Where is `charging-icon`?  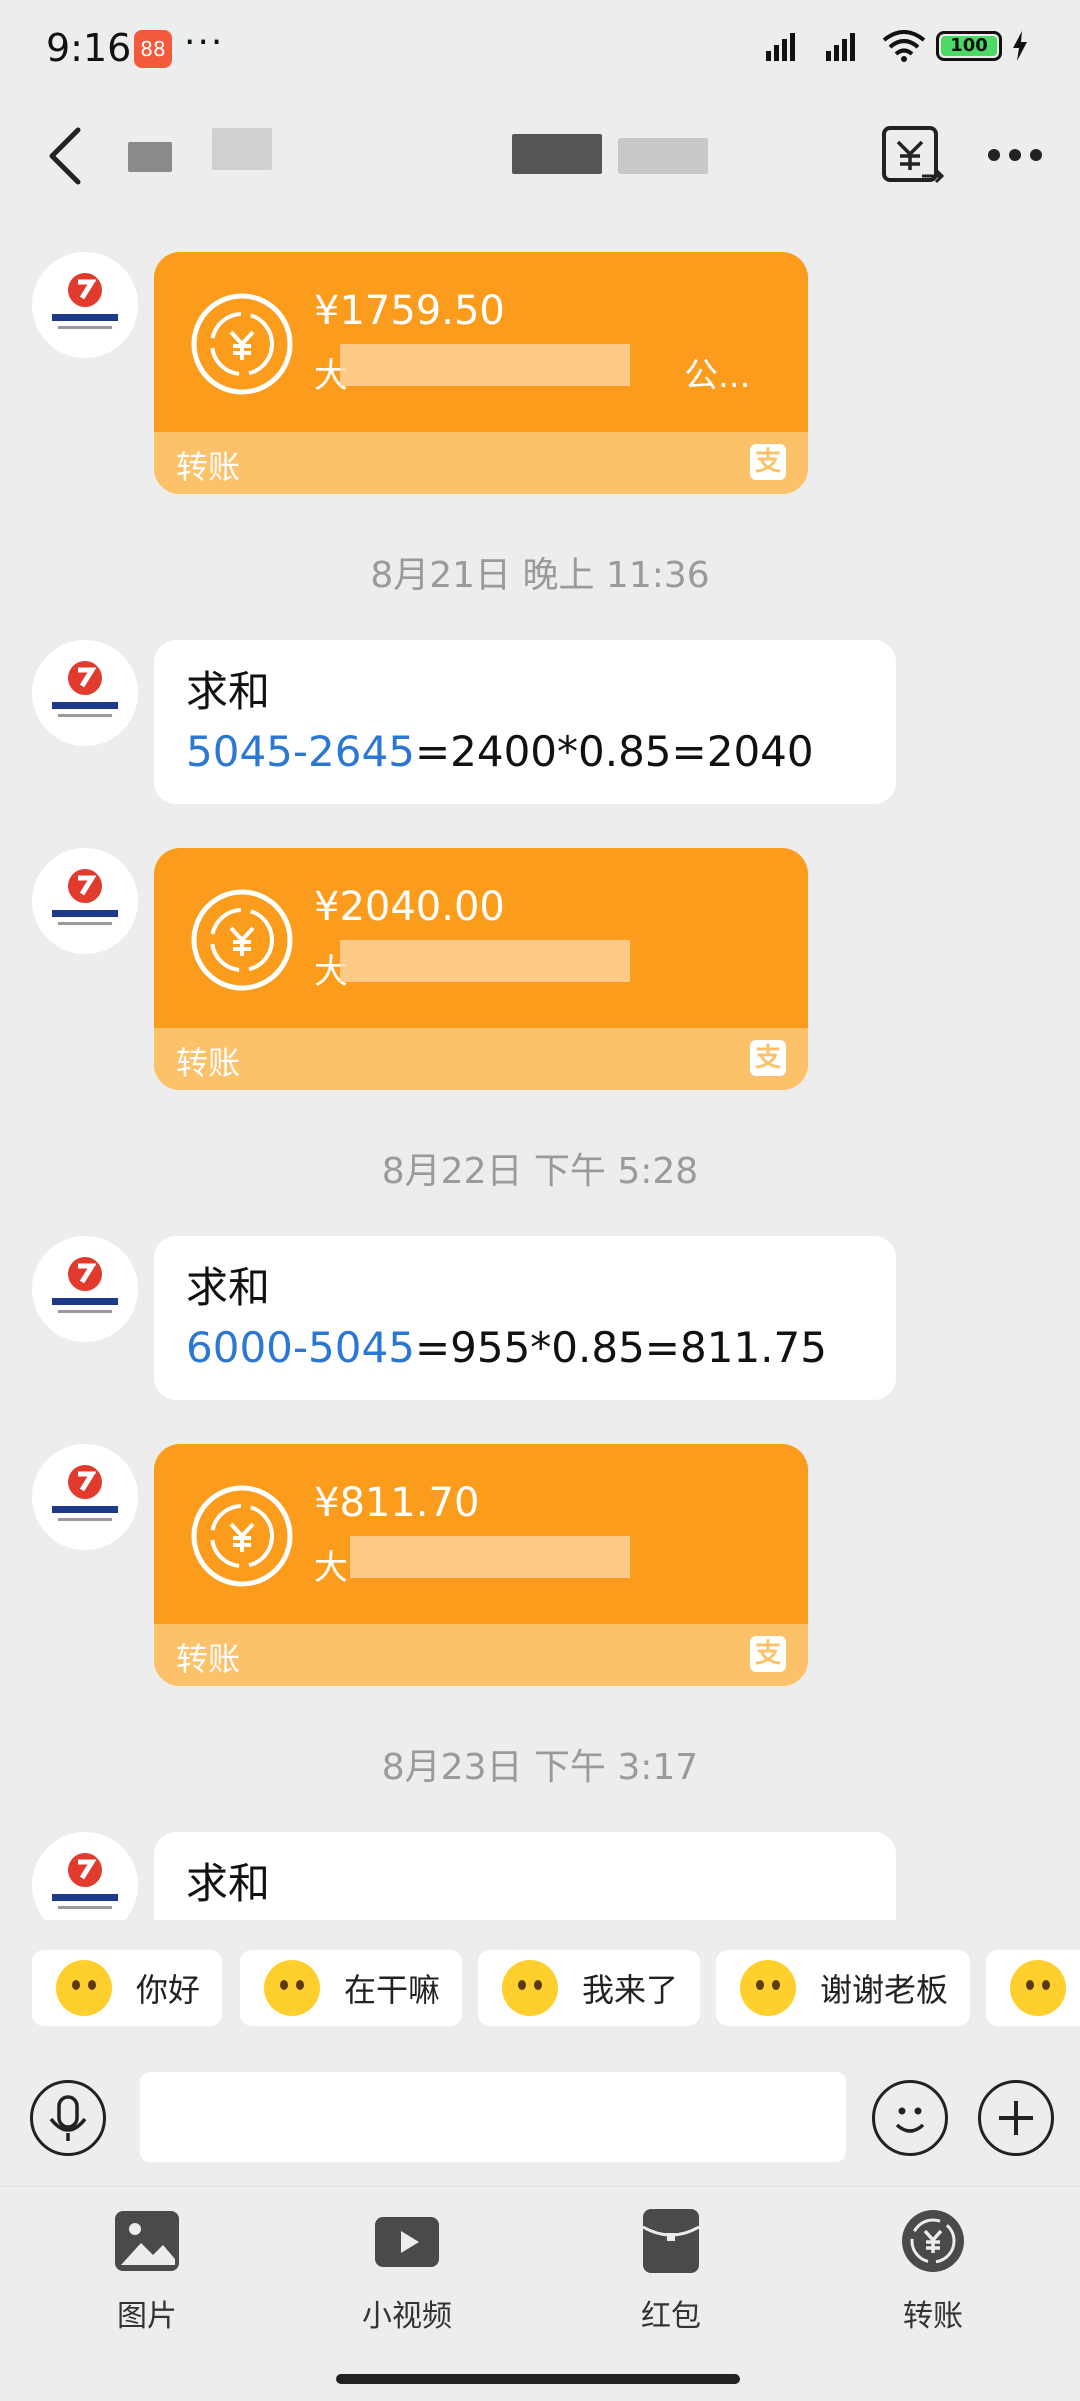 charging-icon is located at coordinates (1020, 46).